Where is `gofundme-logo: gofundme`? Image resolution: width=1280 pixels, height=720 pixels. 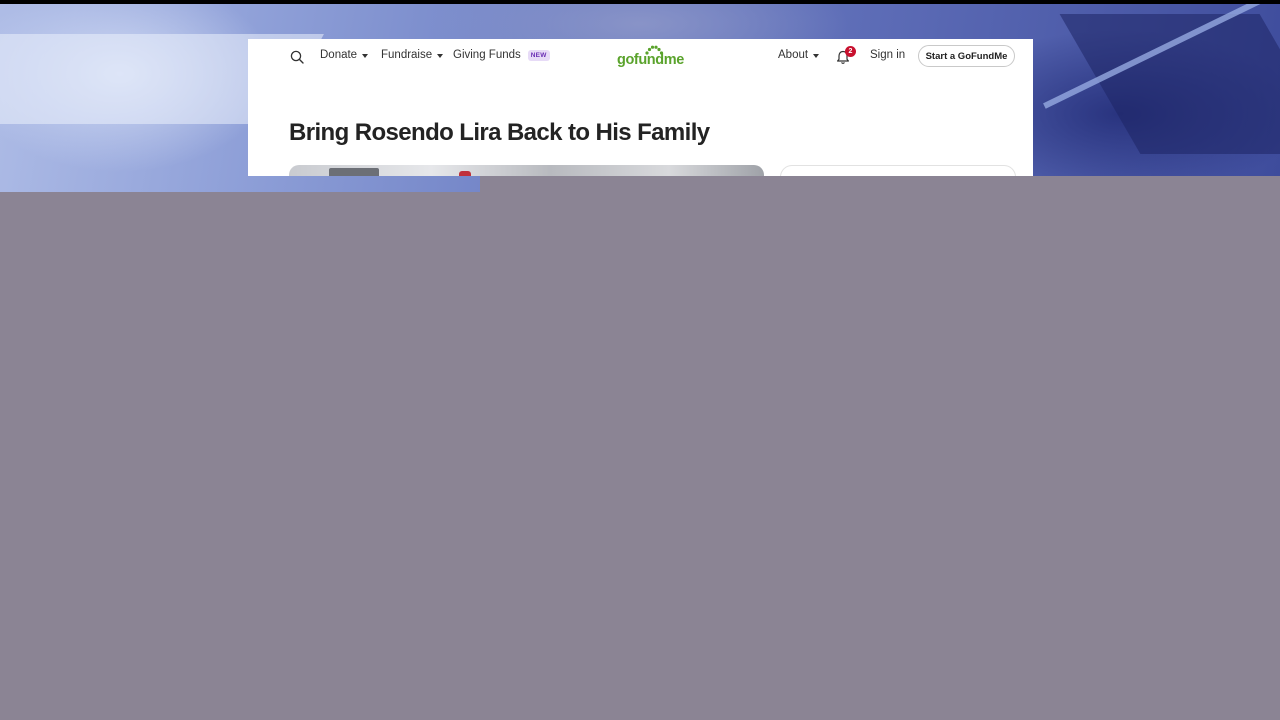
gofundme-logo: gofundme is located at coordinates (653, 57).